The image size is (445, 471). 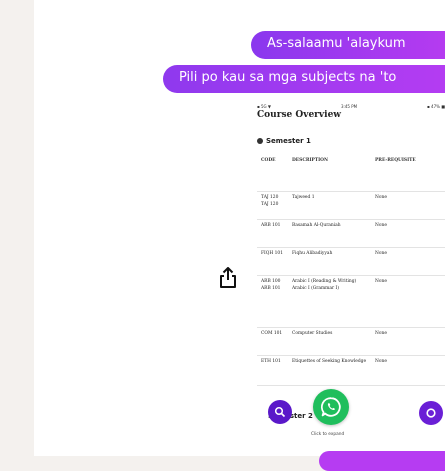 What do you see at coordinates (328, 434) in the screenshot?
I see `expand-hint: Click to expand` at bounding box center [328, 434].